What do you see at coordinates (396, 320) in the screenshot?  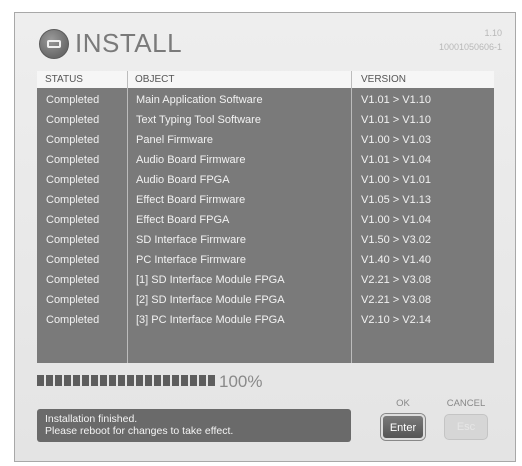 I see `row-version: V2.10 > V2.14` at bounding box center [396, 320].